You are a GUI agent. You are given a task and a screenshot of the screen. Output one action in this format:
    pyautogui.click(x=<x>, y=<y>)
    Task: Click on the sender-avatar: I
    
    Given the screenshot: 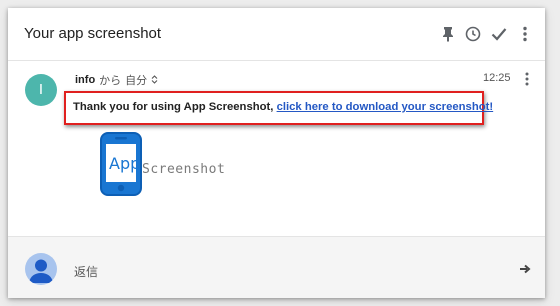 What is the action you would take?
    pyautogui.click(x=41, y=90)
    